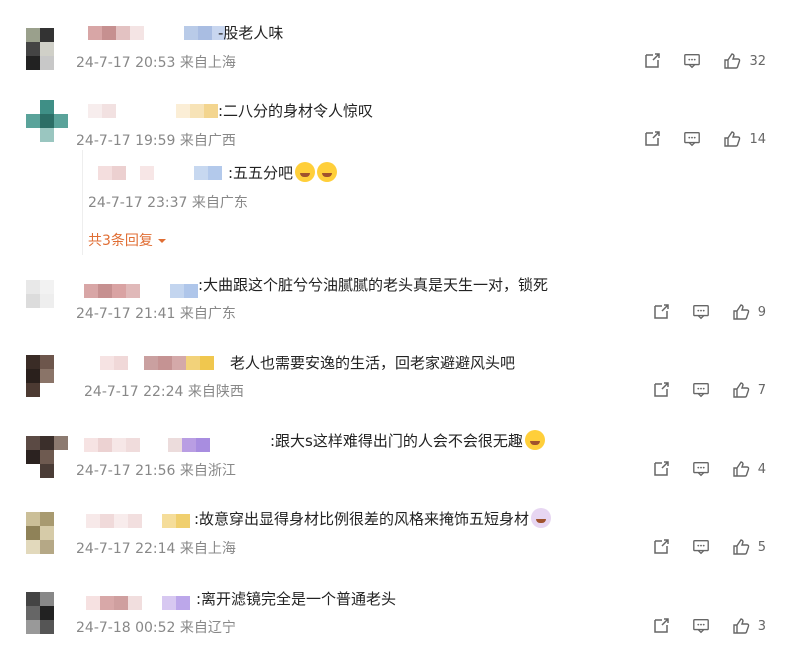 This screenshot has height=653, width=800. I want to click on like-count: 14, so click(757, 139).